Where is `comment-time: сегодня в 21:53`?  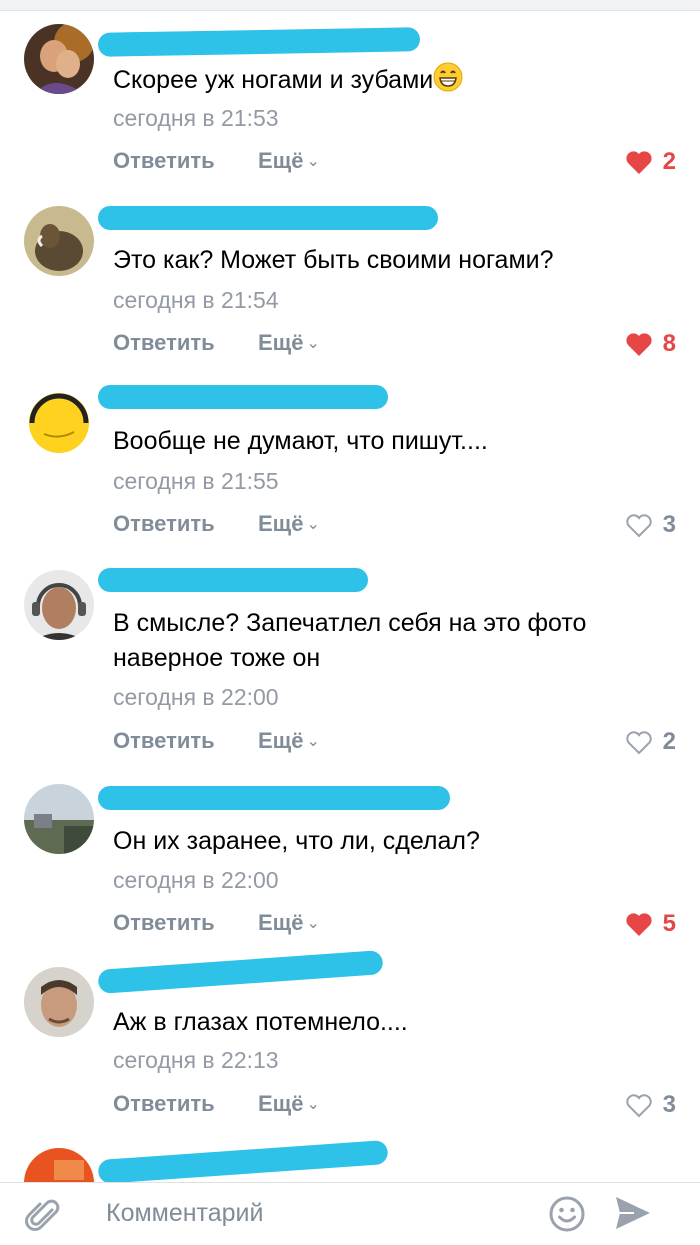
comment-time: сегодня в 21:53 is located at coordinates (196, 118).